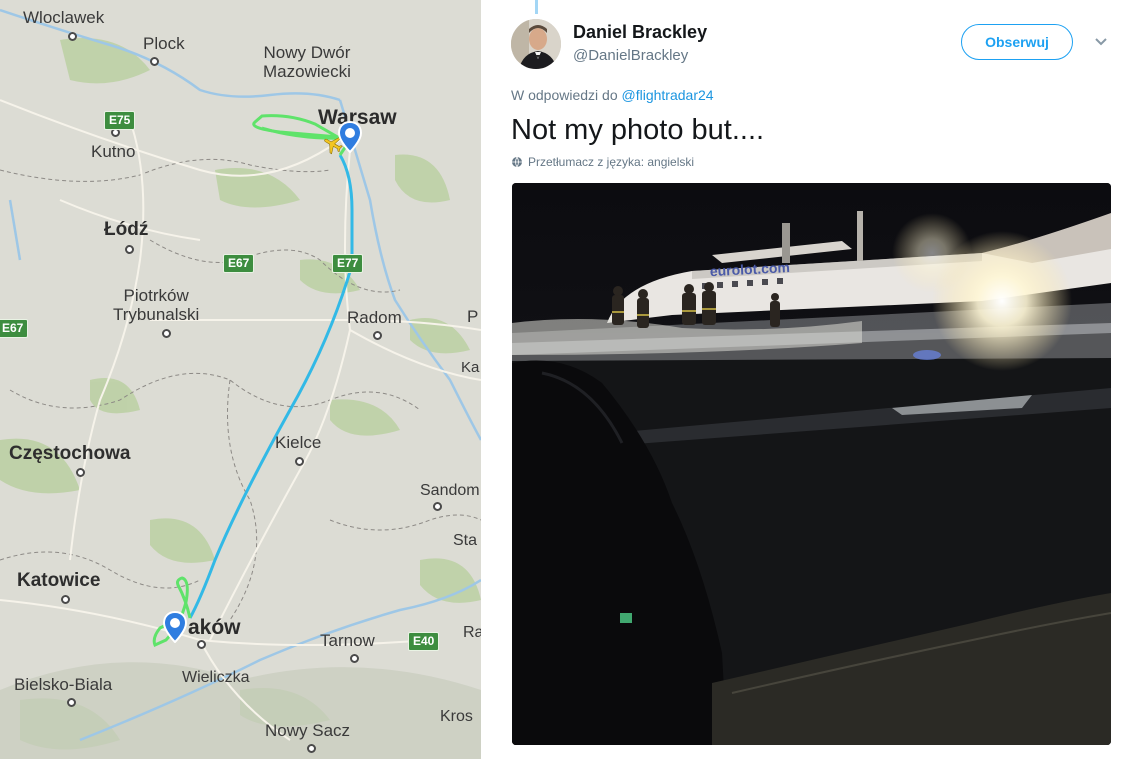 Image resolution: width=1140 pixels, height=759 pixels. What do you see at coordinates (640, 32) in the screenshot?
I see `display-name: Daniel Brackley` at bounding box center [640, 32].